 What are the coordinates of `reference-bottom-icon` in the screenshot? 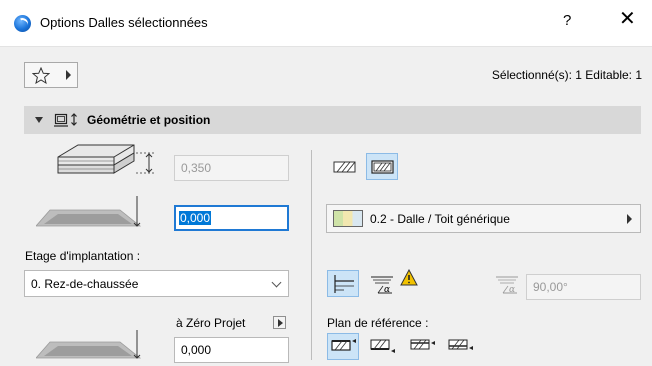 It's located at (383, 347).